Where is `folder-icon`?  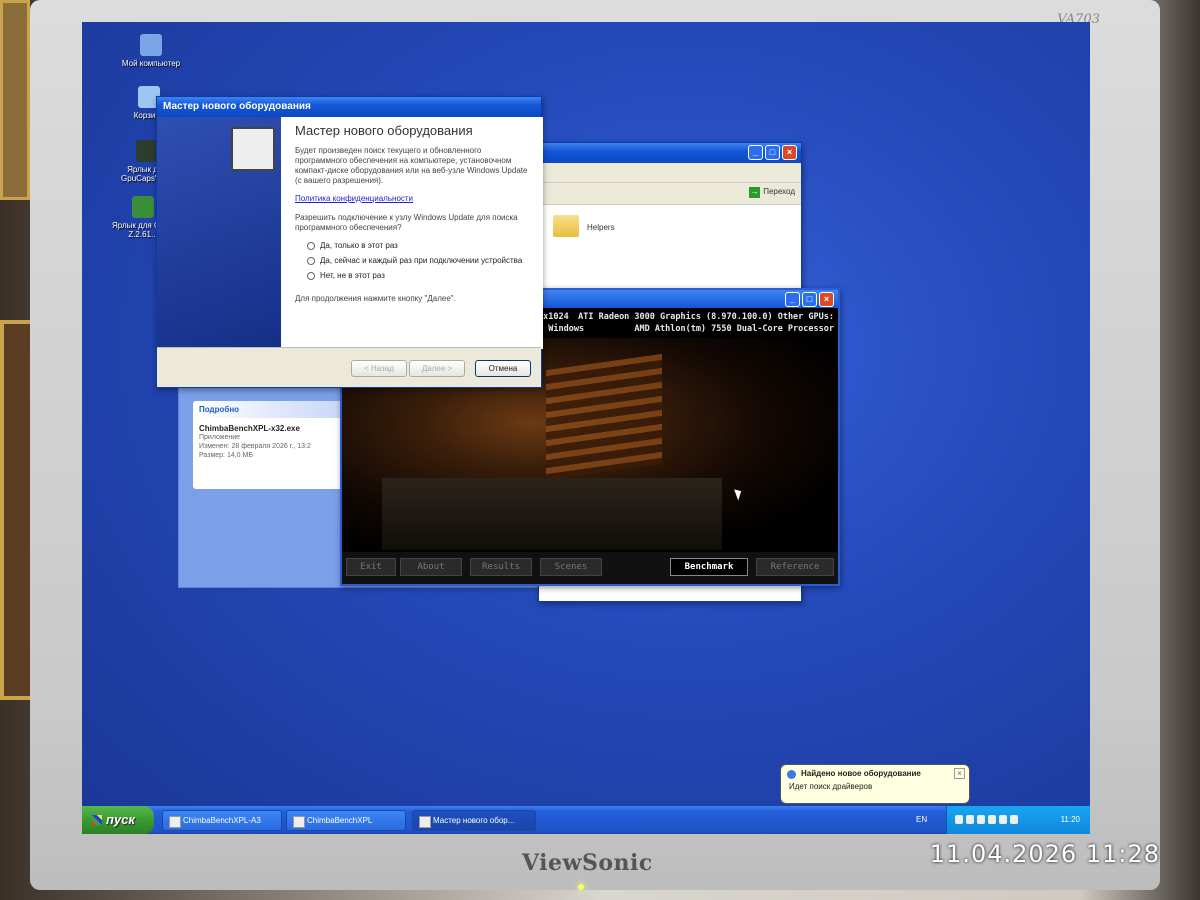
folder-icon is located at coordinates (566, 226).